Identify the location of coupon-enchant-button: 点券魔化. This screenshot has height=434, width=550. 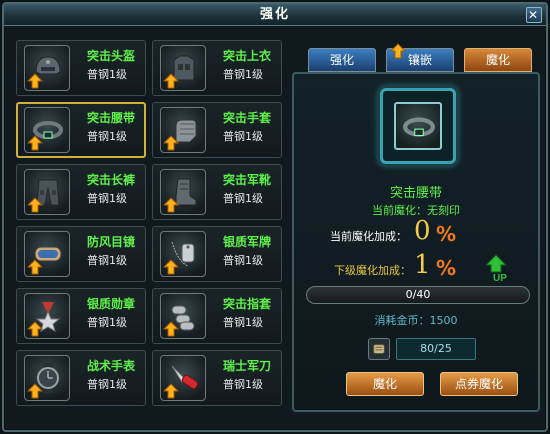
(479, 384).